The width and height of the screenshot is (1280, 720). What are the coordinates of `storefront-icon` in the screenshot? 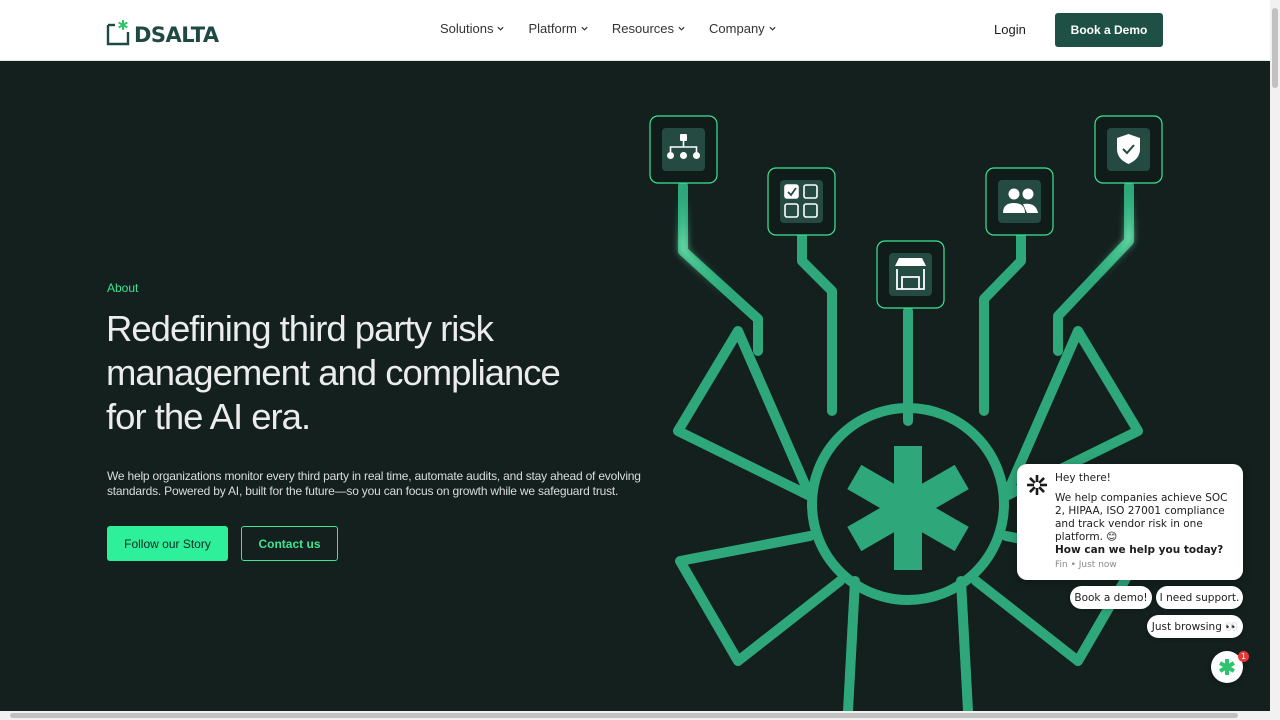 It's located at (910, 274).